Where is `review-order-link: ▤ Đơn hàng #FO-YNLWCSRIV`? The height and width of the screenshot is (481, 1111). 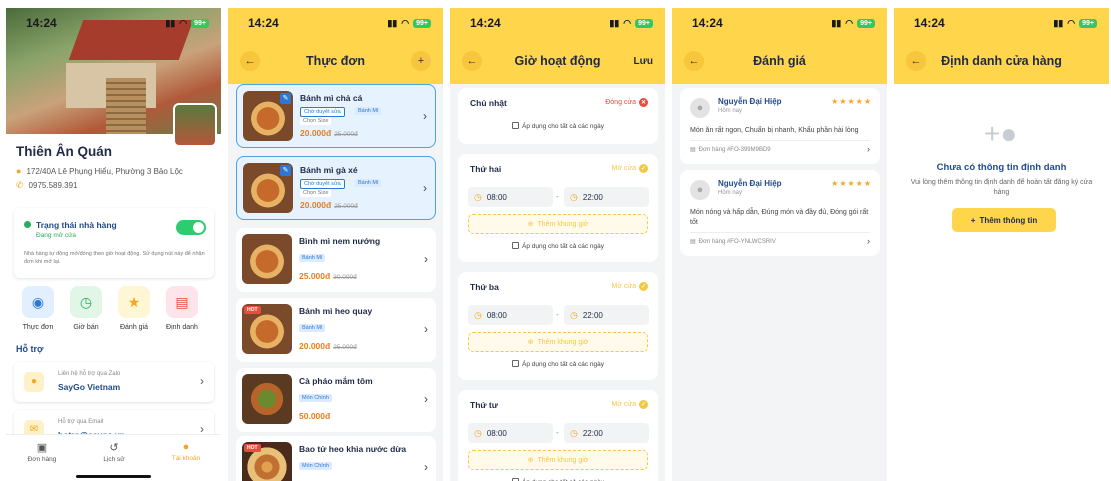 review-order-link: ▤ Đơn hàng #FO-YNLWCSRIV is located at coordinates (733, 242).